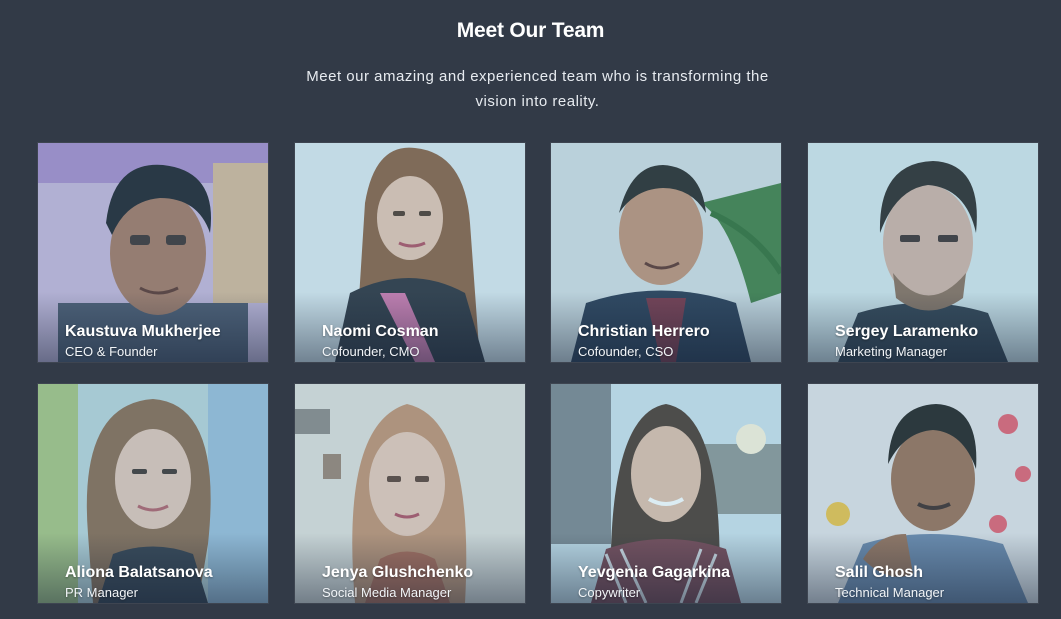 The image size is (1061, 619). Describe the element at coordinates (143, 331) in the screenshot. I see `member-name: Kaustuva Mukherjee` at that location.